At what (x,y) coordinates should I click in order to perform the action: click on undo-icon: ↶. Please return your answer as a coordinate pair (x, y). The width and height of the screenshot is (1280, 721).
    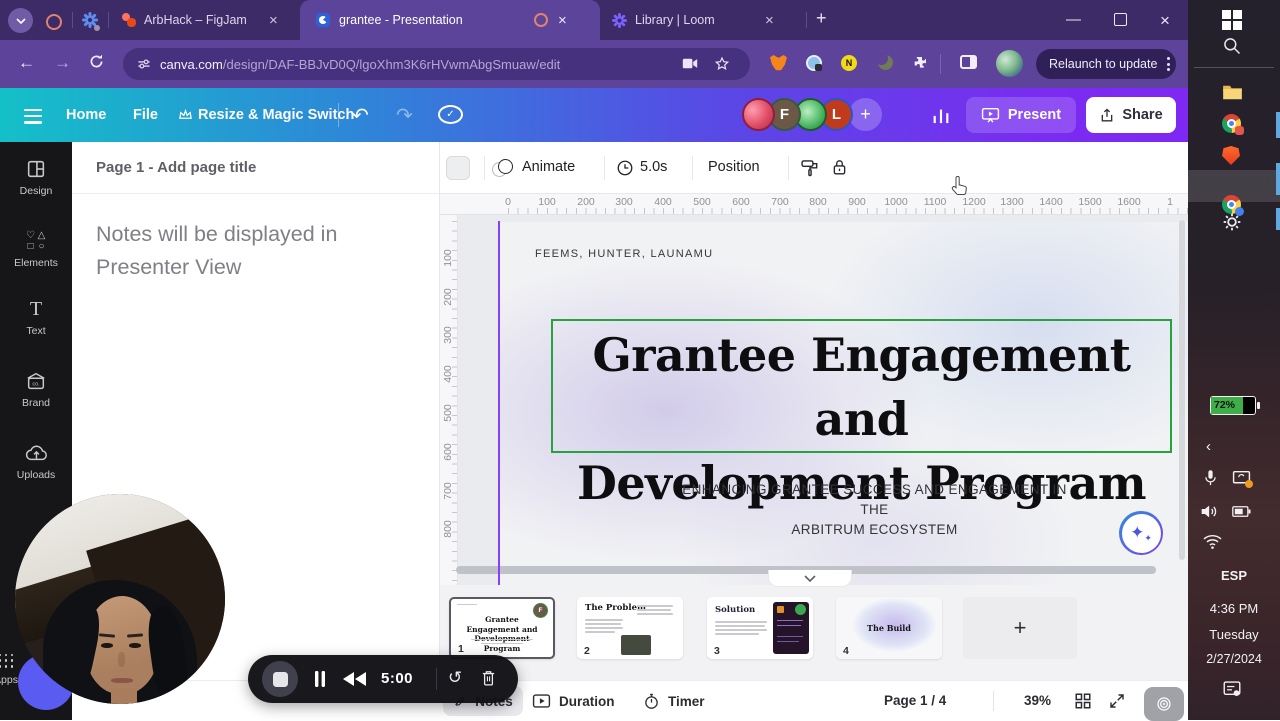
    Looking at the image, I should click on (360, 115).